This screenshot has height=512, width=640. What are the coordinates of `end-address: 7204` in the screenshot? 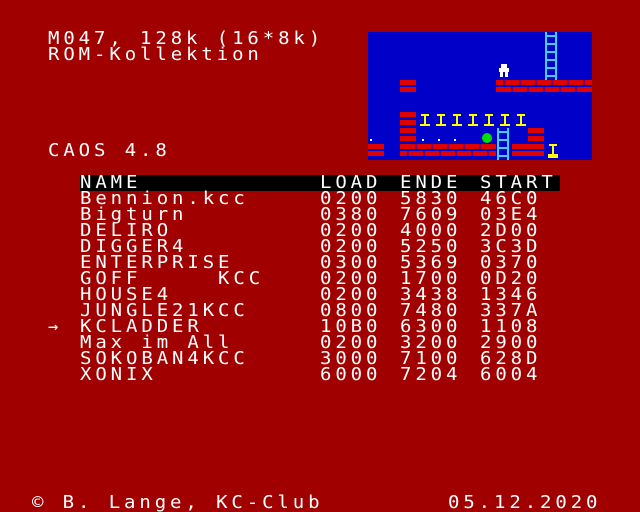 It's located at (431, 374).